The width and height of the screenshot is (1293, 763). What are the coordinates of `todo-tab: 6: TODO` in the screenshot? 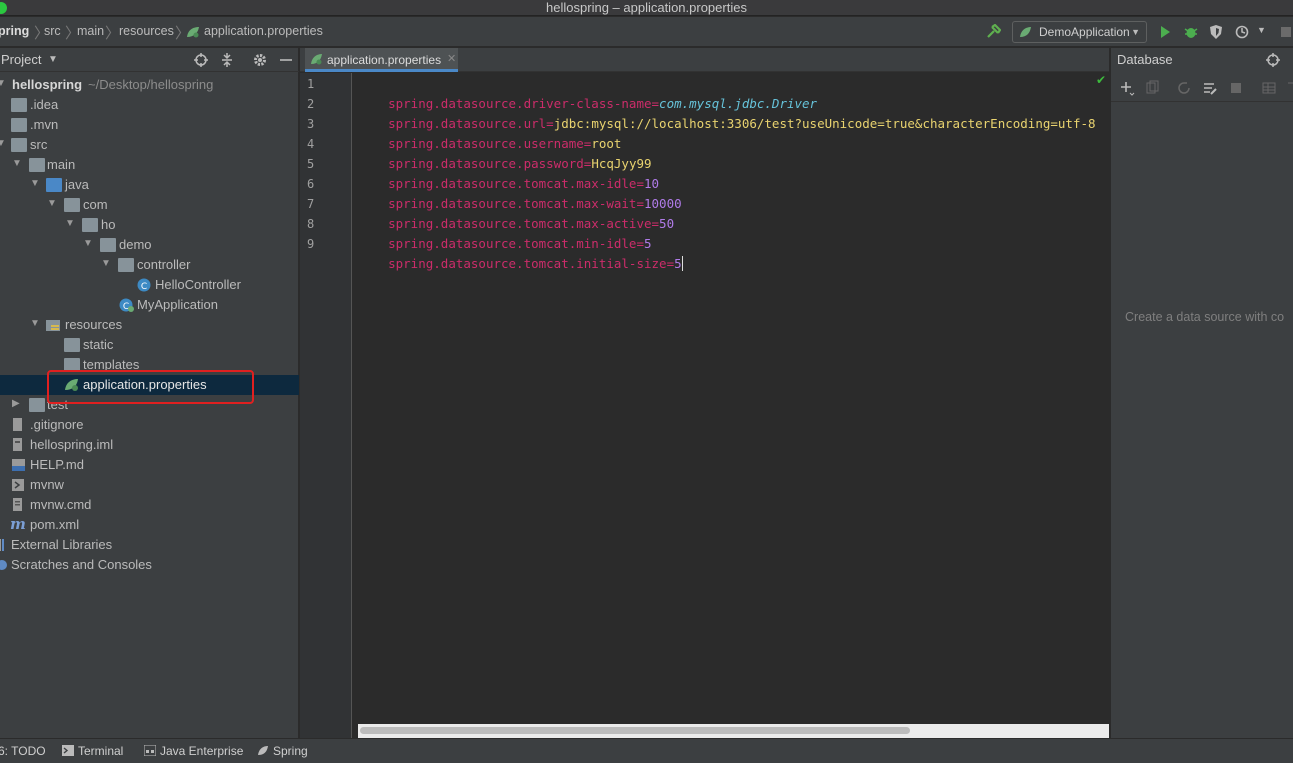 It's located at (23, 751).